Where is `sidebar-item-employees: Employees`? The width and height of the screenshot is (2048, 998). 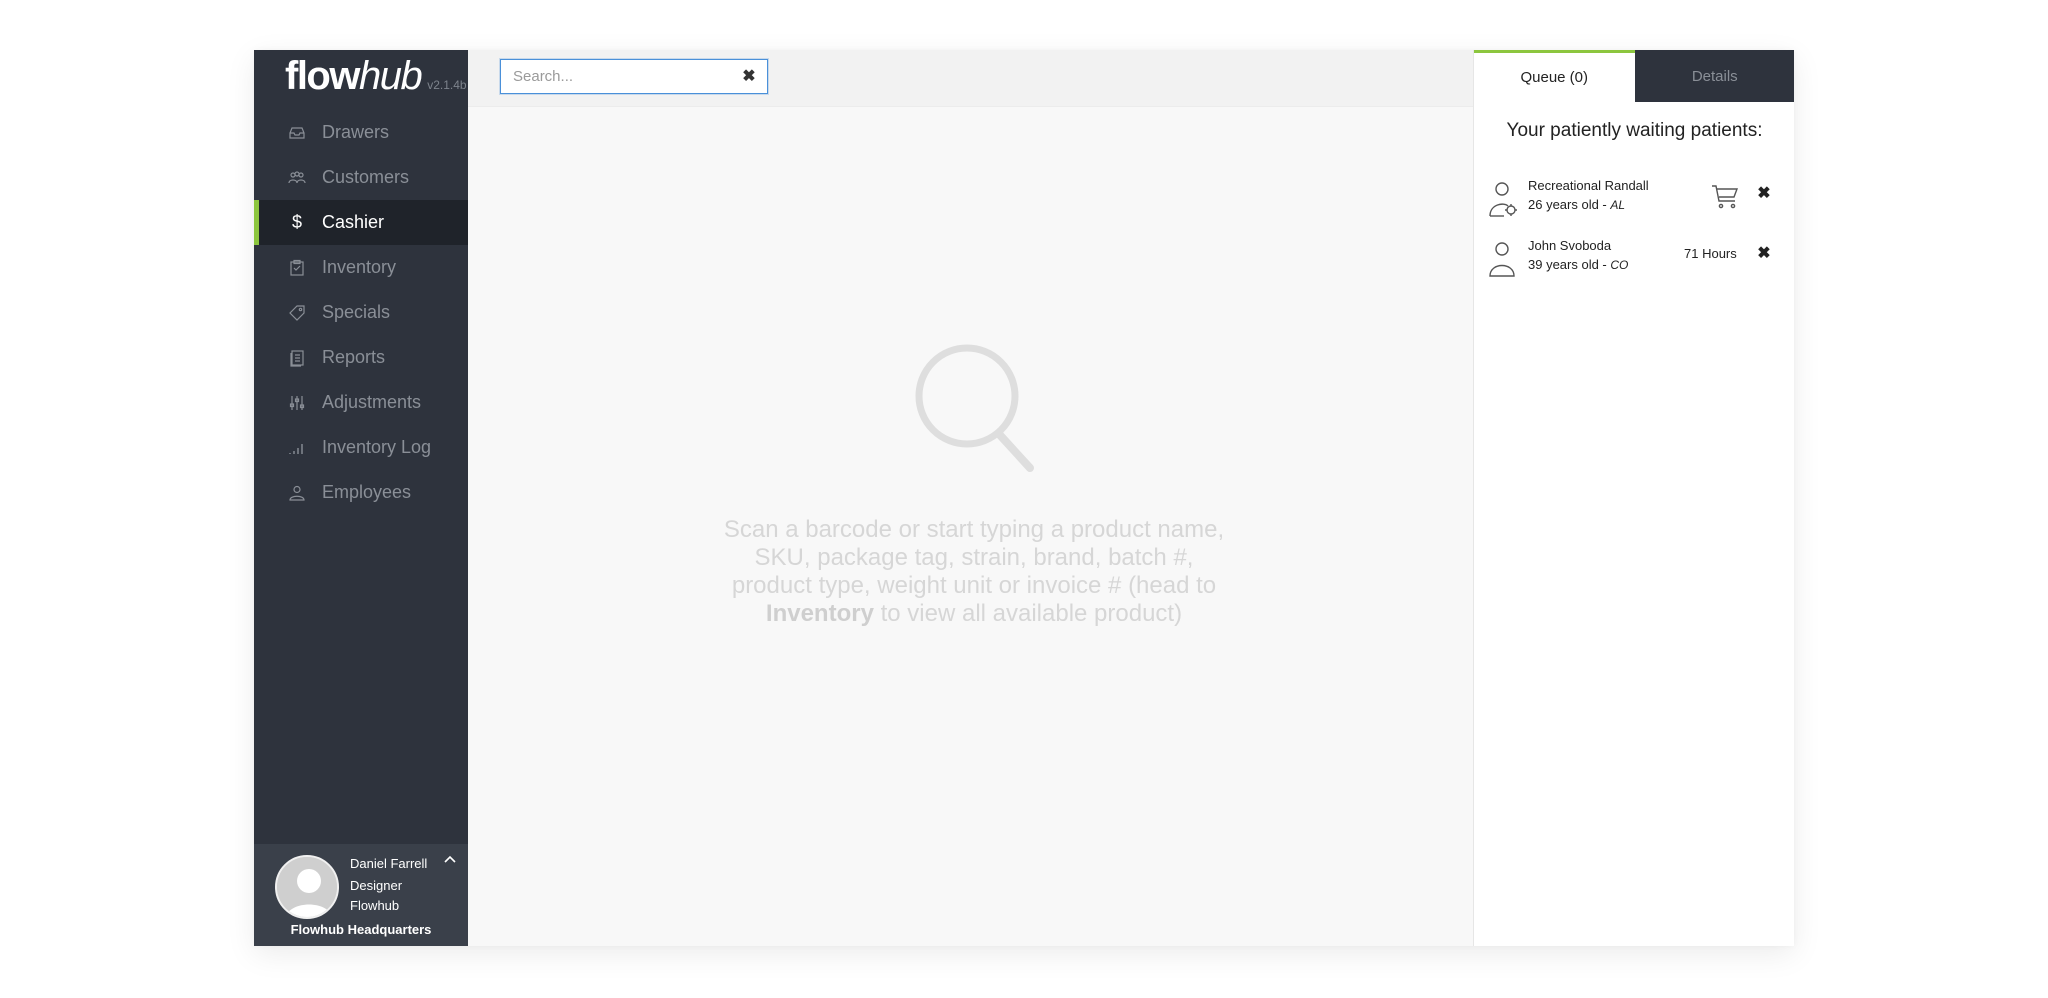
sidebar-item-employees: Employees is located at coordinates (361, 492).